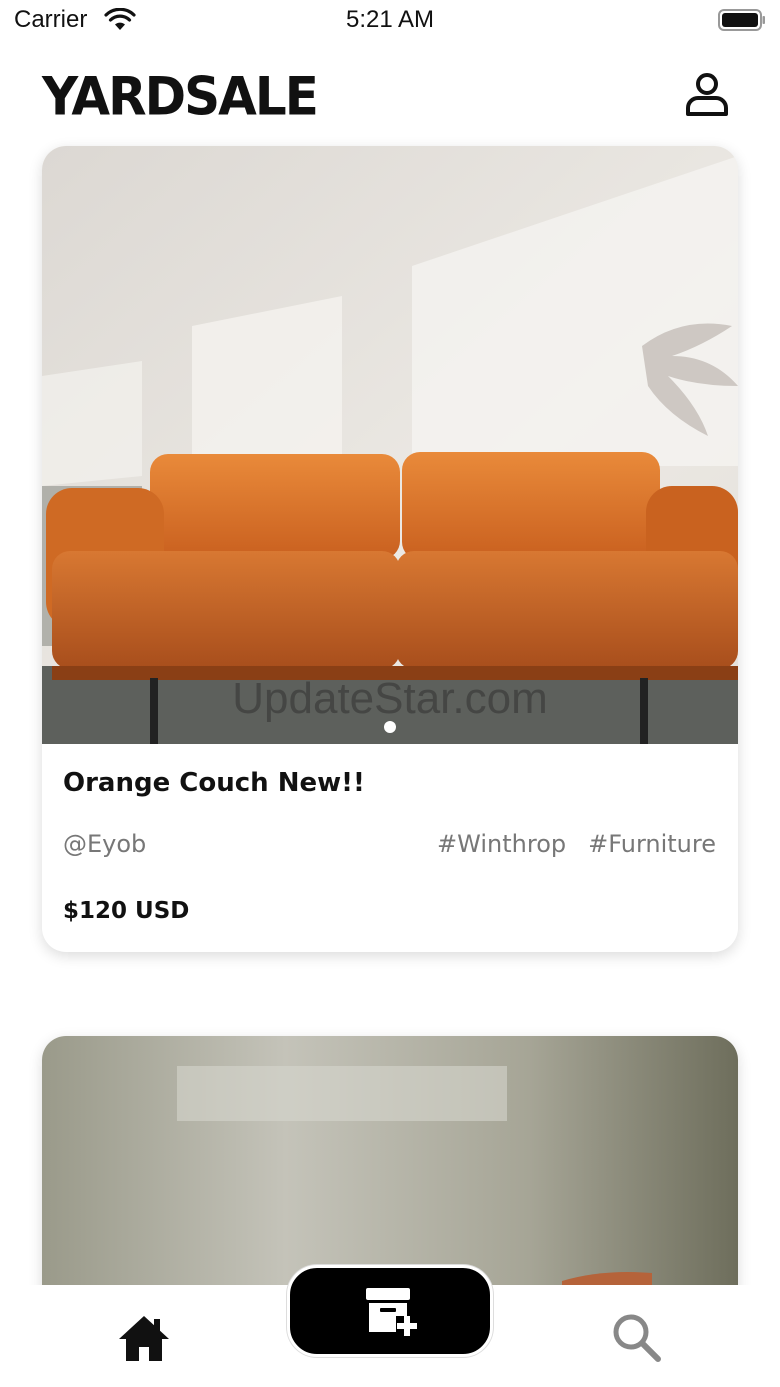 The image size is (780, 1387). Describe the element at coordinates (390, 698) in the screenshot. I see `watermark: UpdateStar.com` at that location.